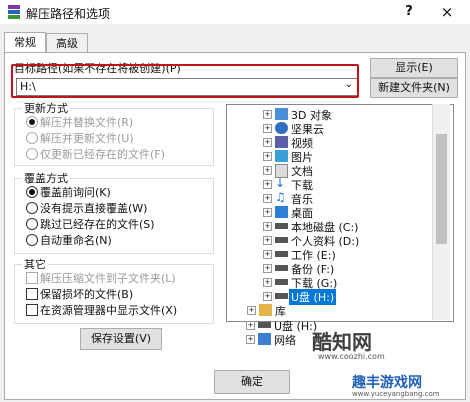  I want to click on checkbox-show-in-explorer, so click(32, 310).